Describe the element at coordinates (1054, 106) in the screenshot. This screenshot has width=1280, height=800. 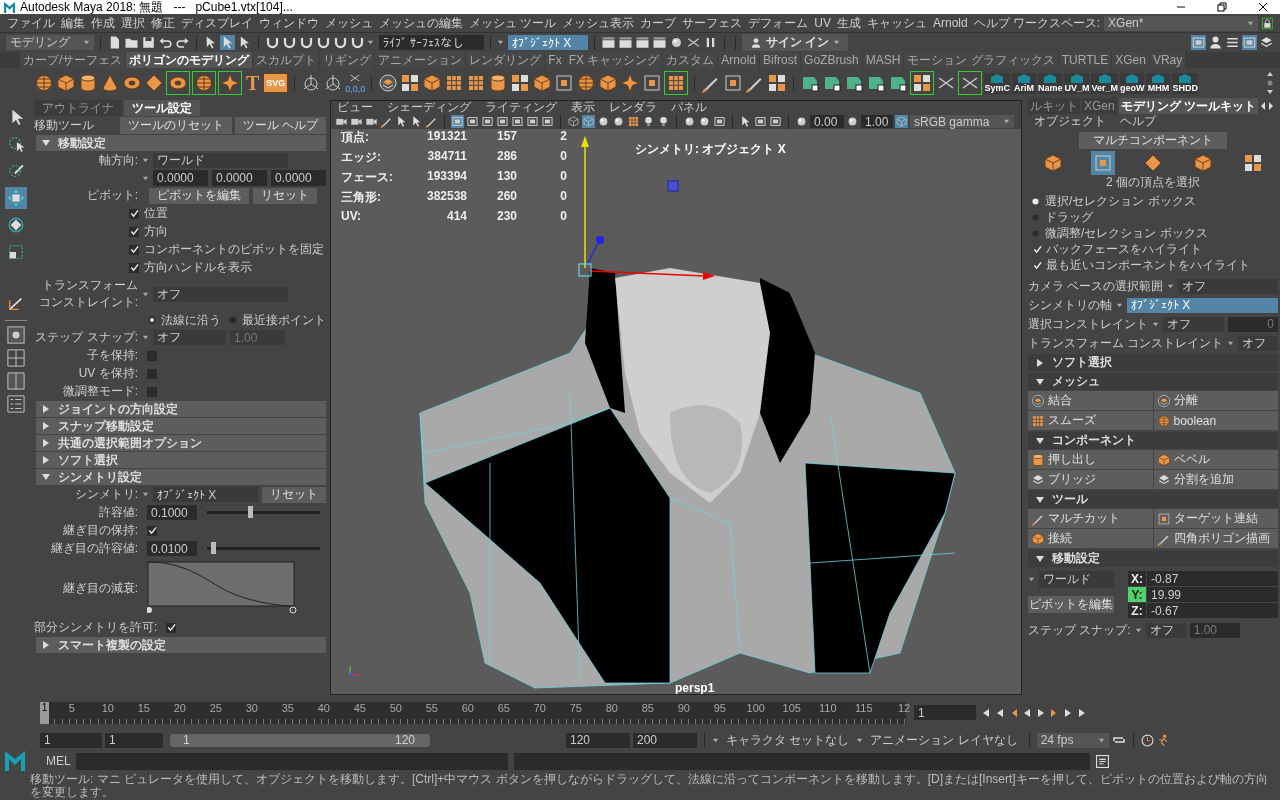
I see `panel-tab: ルキット` at that location.